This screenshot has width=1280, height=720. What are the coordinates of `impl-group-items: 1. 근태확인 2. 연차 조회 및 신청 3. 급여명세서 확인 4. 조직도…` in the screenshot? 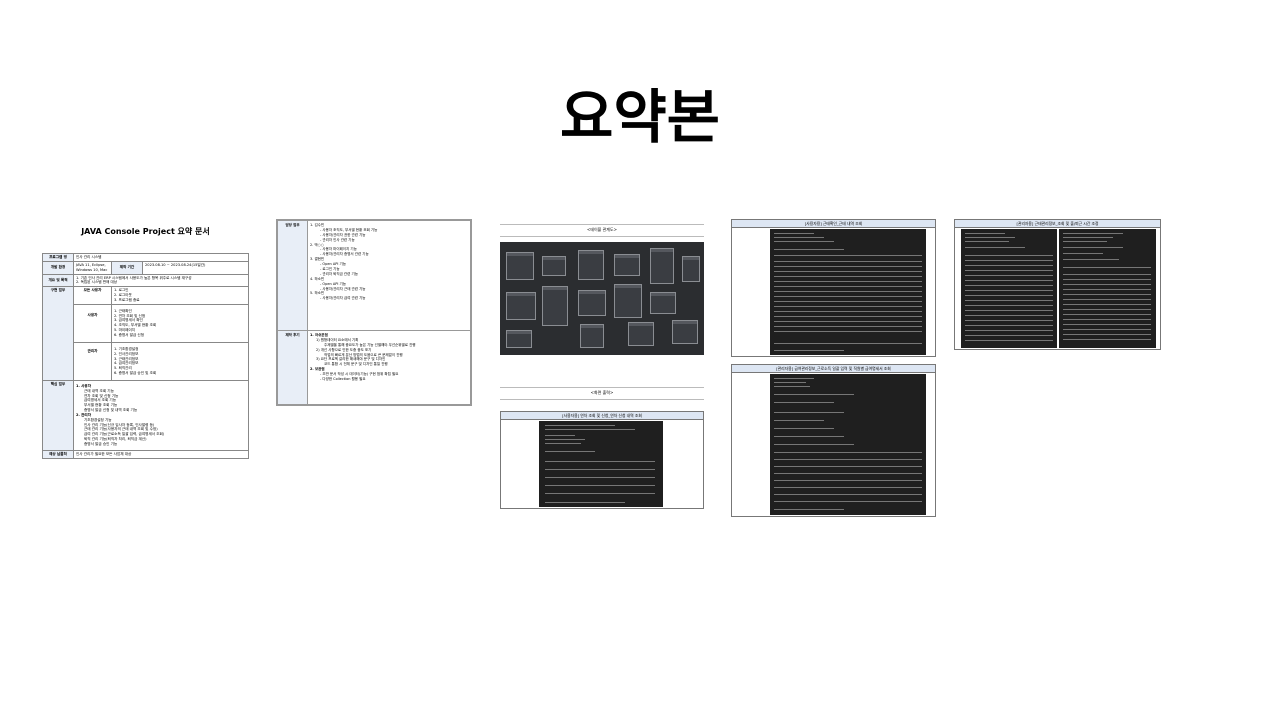 It's located at (180, 323).